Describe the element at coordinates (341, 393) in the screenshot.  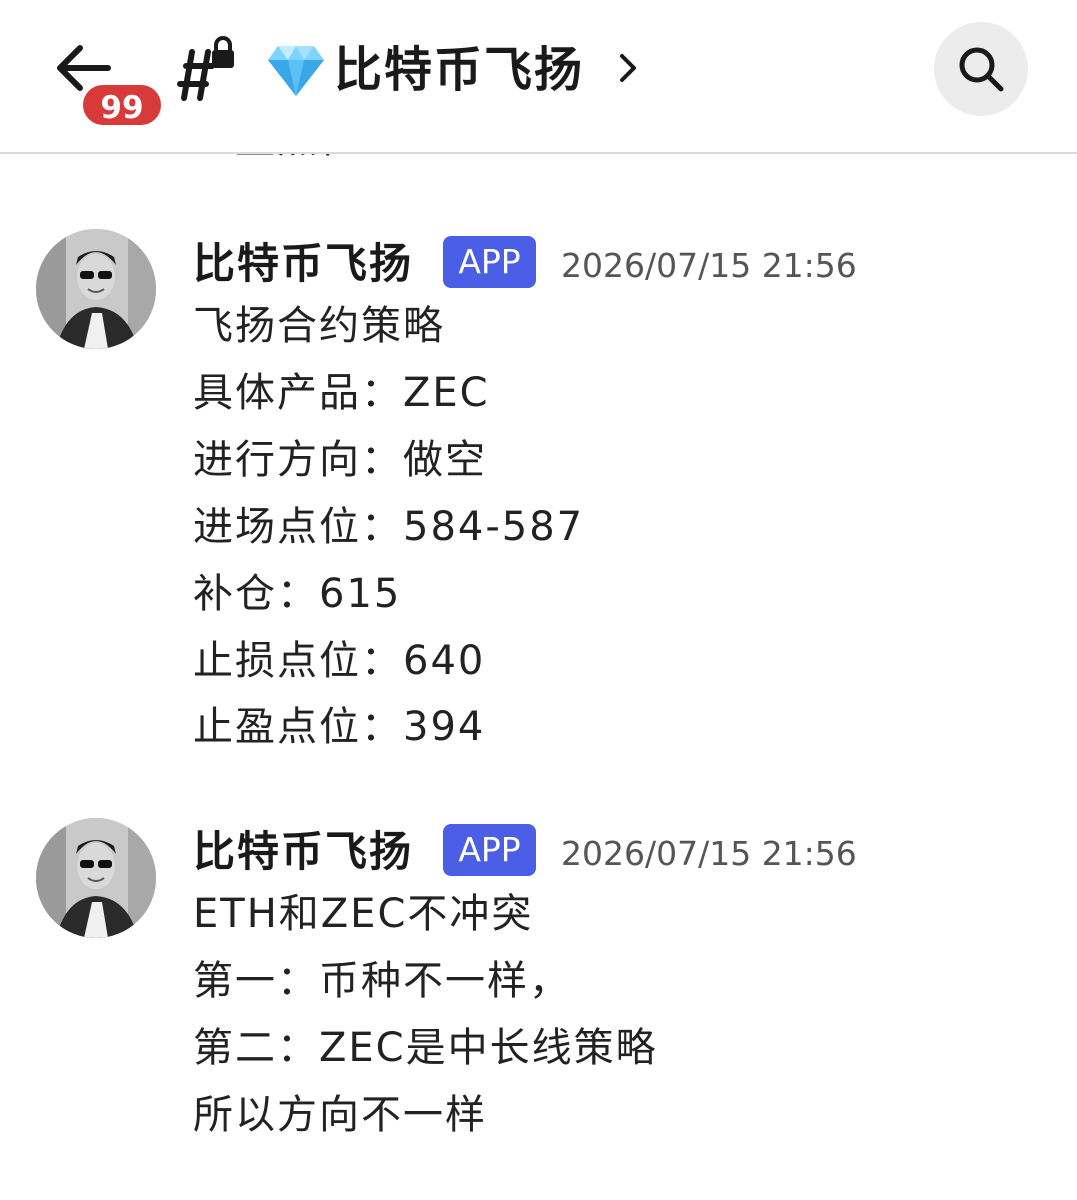
I see `message-text-line: 具体产品：ZEC` at that location.